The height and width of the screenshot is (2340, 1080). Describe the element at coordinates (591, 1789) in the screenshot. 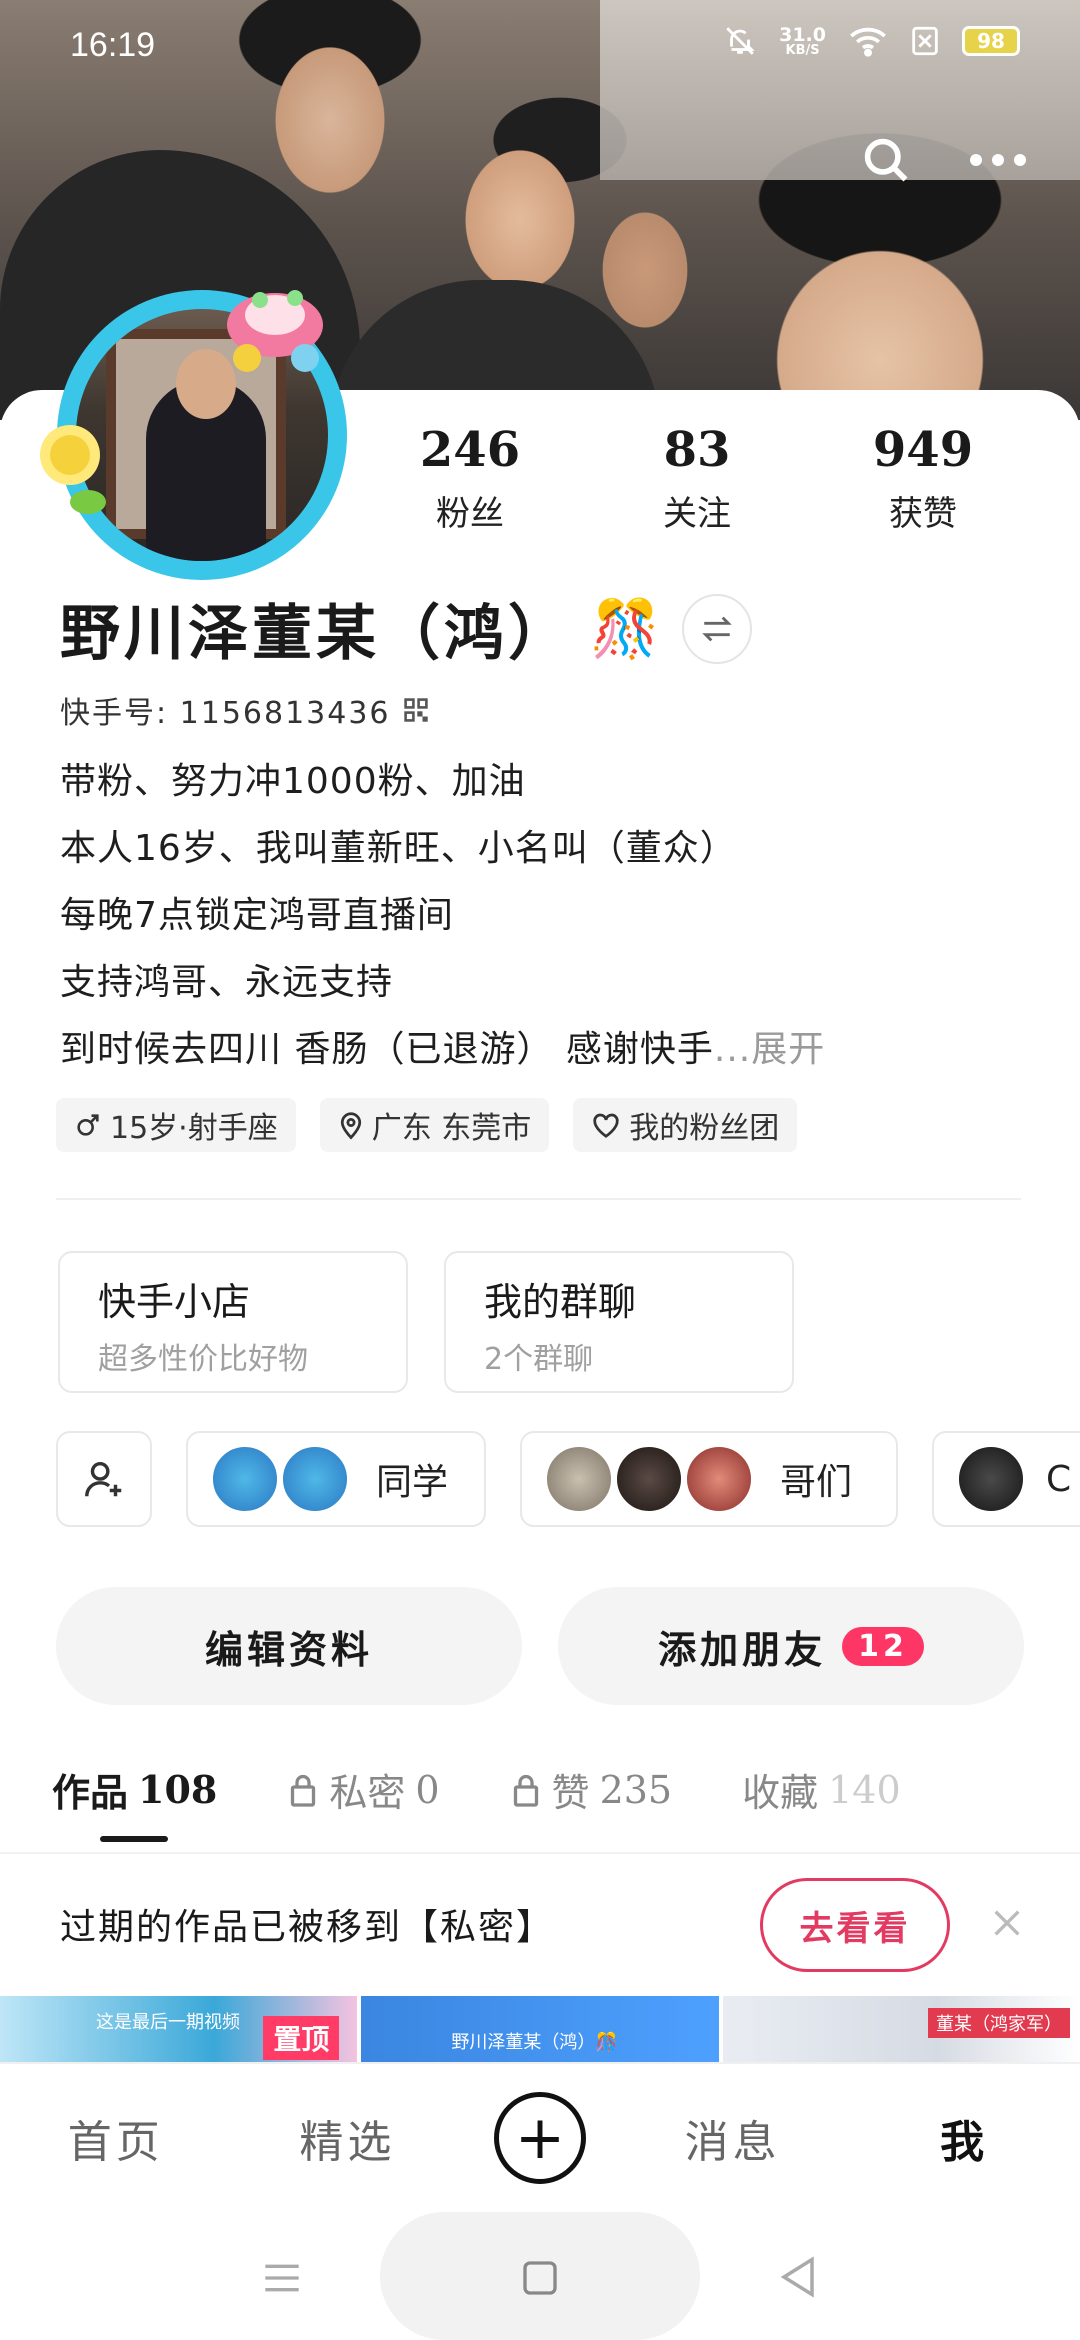

I see `tab-likes: 赞 235` at that location.